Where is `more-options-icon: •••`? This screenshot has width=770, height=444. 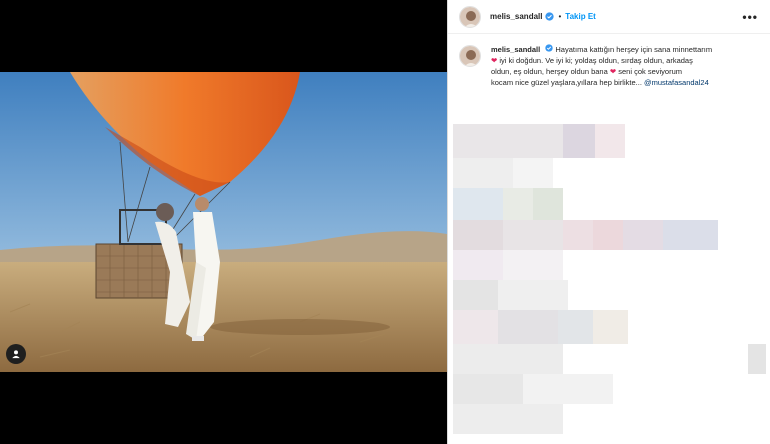
more-options-icon: ••• is located at coordinates (750, 17).